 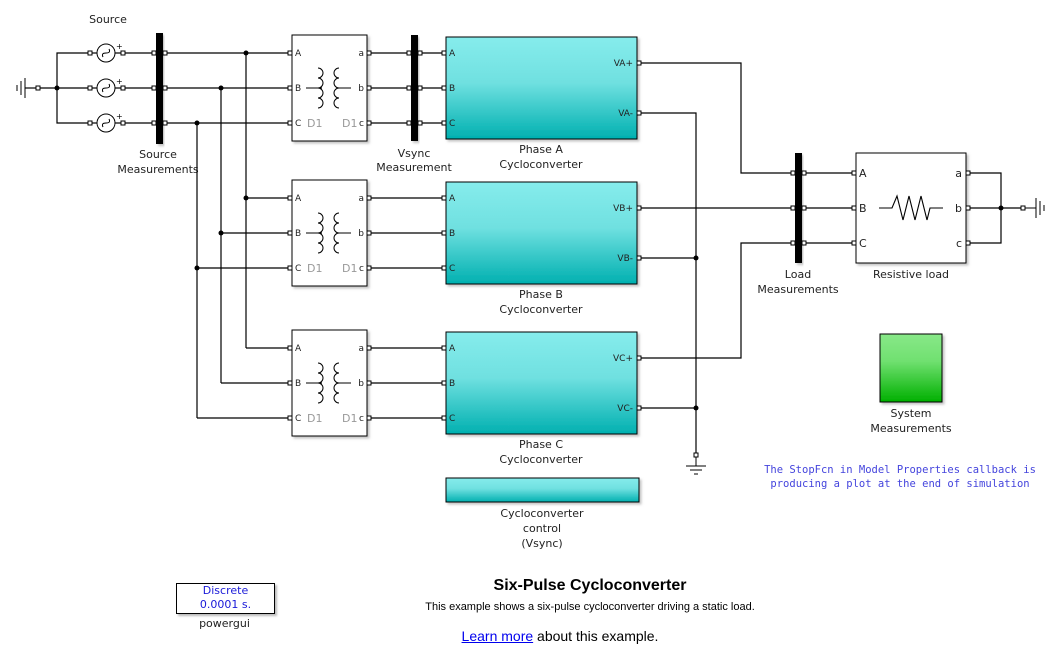 I want to click on vsync-label-1: Vsync, so click(x=414, y=153).